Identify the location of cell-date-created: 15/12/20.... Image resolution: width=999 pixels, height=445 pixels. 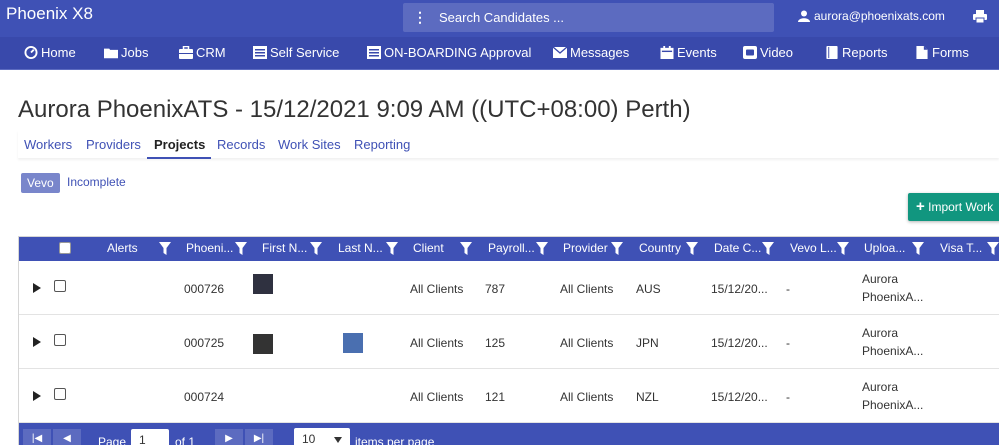
(739, 289).